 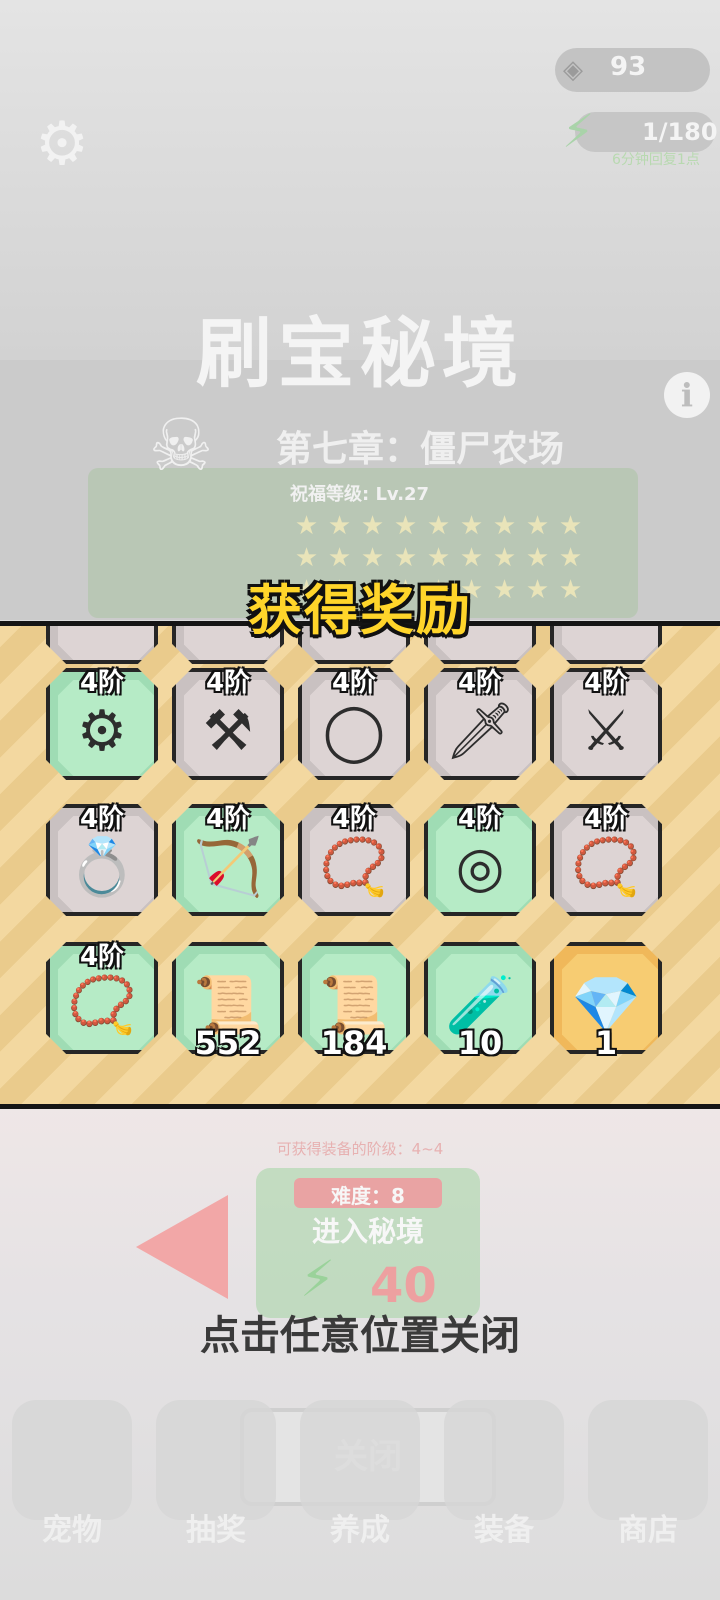 I want to click on reward-item: 💎 1, so click(x=606, y=1002).